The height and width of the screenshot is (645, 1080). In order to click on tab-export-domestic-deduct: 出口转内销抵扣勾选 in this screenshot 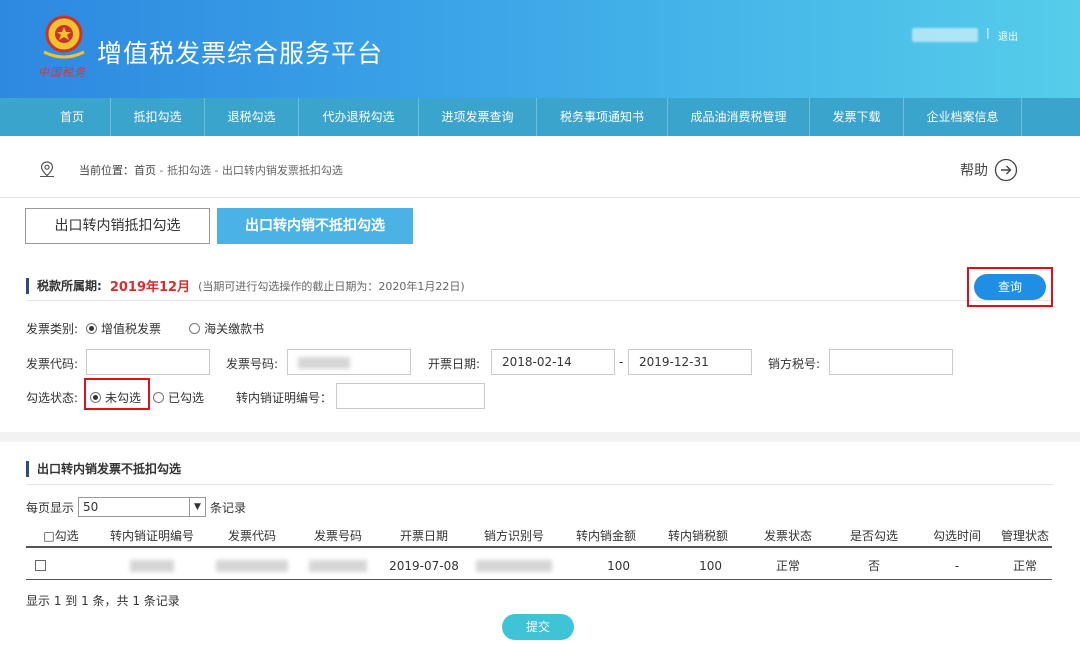, I will do `click(117, 226)`.